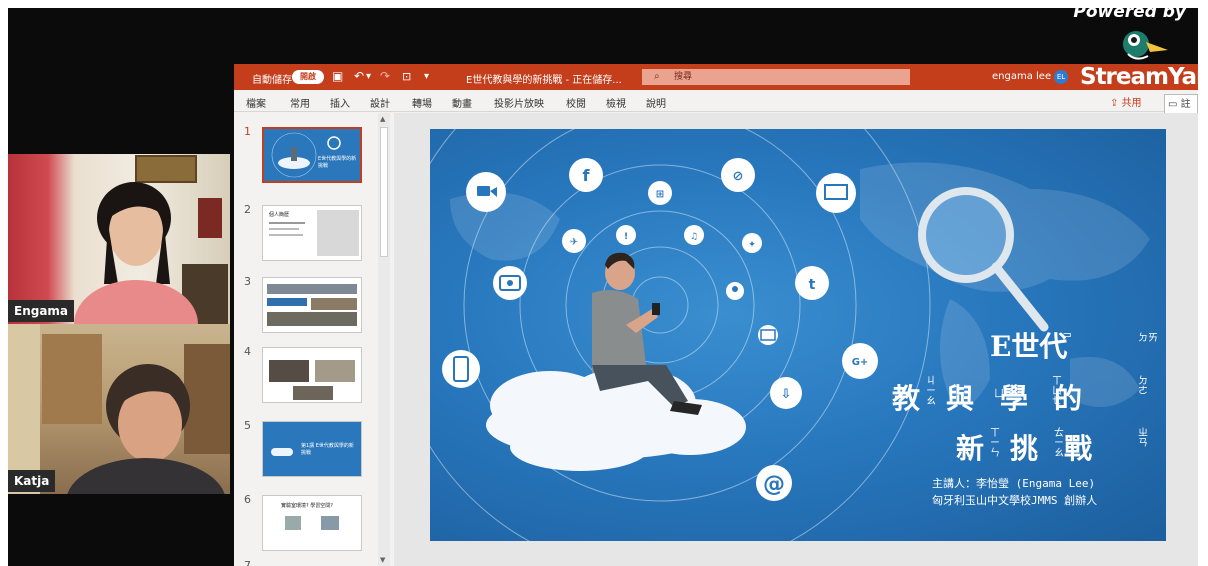  Describe the element at coordinates (1139, 77) in the screenshot. I see `streamyard-logo-text: StreamYard` at that location.